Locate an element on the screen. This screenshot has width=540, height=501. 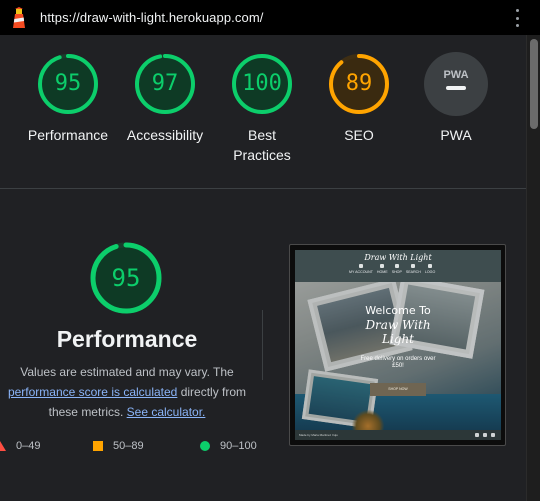
gauge-label: Best Practices is located at coordinates (262, 145).